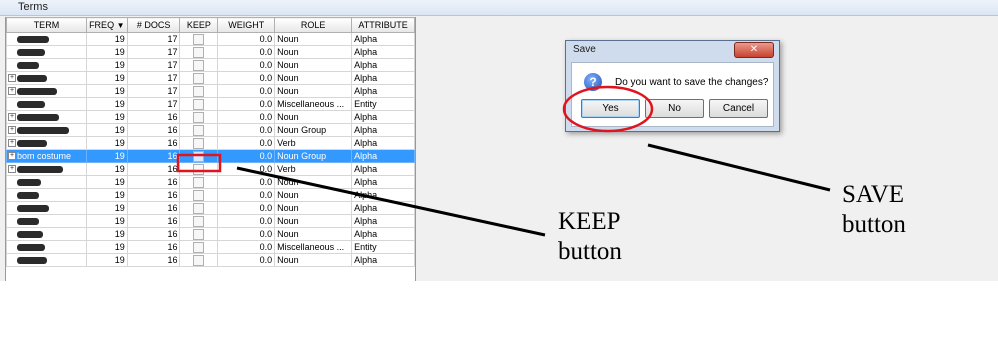  I want to click on yes-highlight-ellipse, so click(608, 109).